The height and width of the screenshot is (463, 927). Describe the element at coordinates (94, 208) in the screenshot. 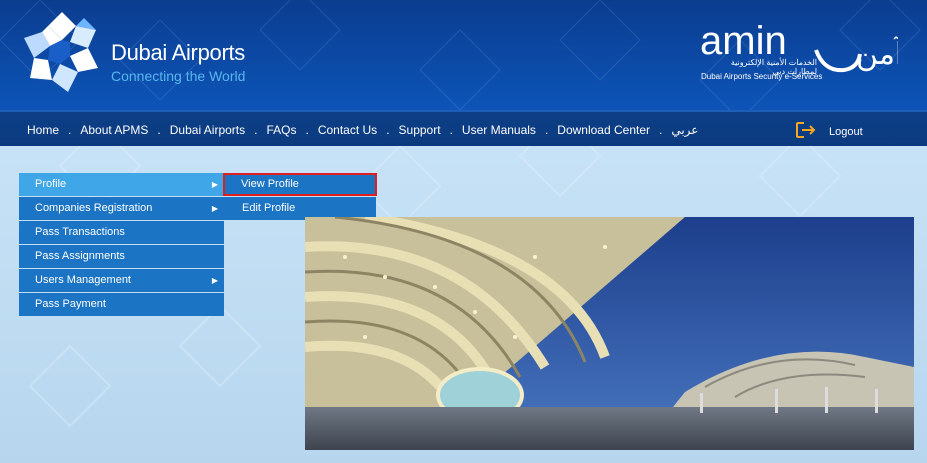

I see `menu-item-label: Companies Registration` at that location.